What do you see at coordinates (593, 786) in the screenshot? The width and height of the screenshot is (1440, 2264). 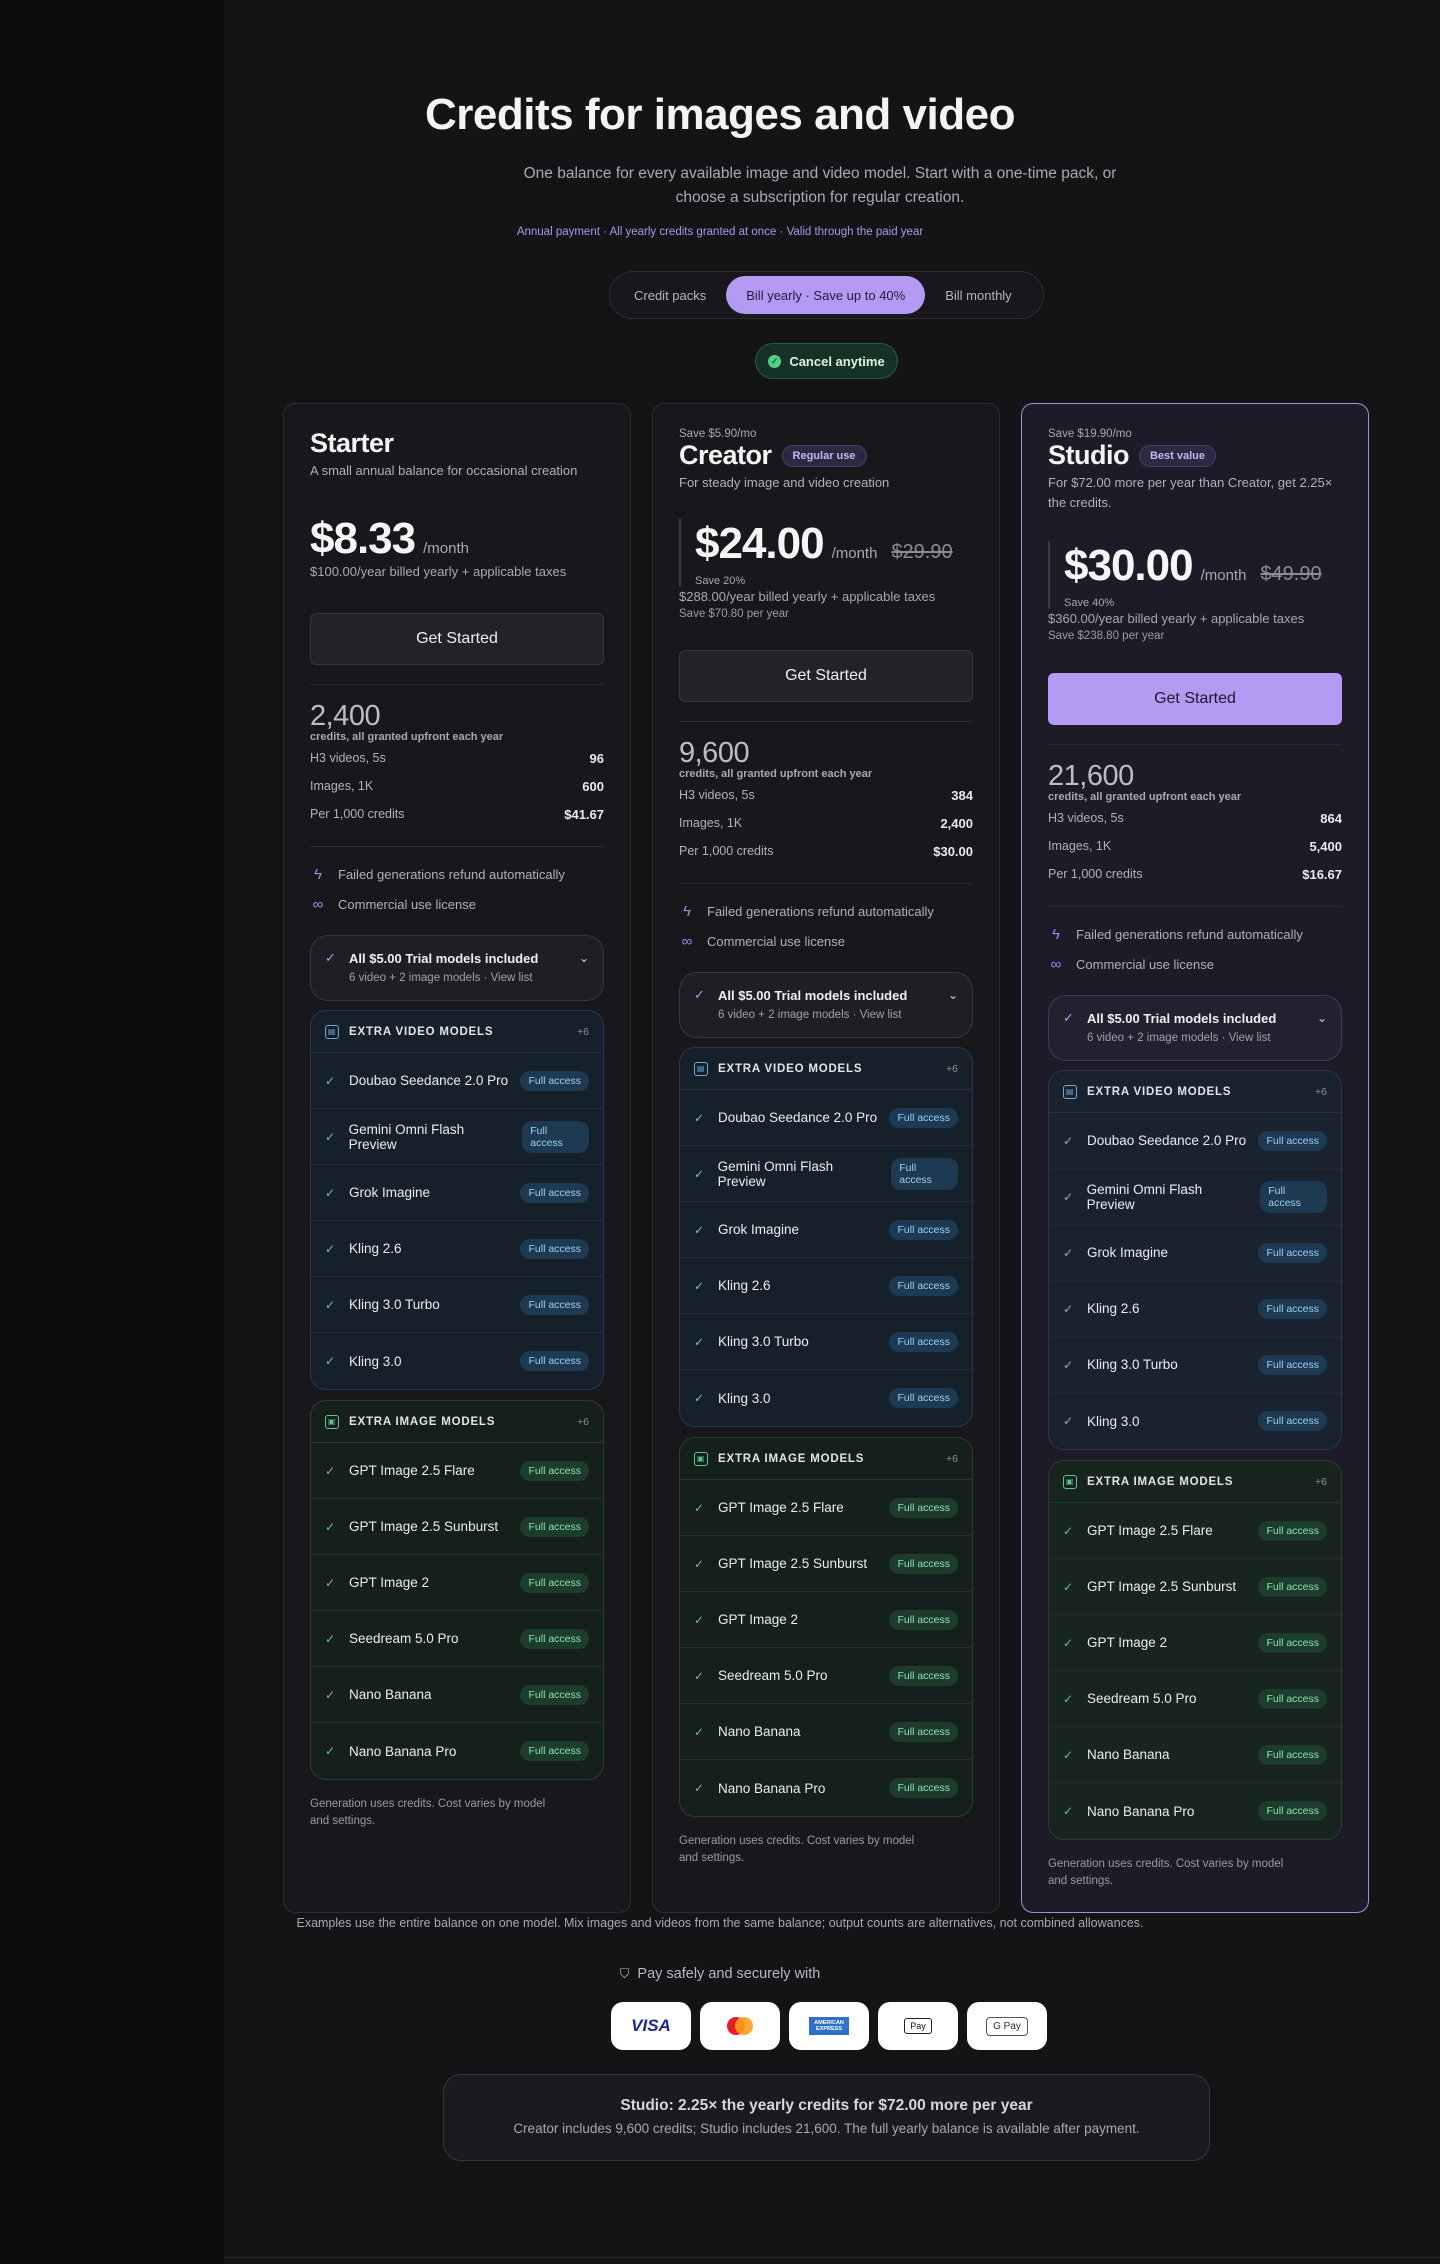 I see `stat-value: 600` at bounding box center [593, 786].